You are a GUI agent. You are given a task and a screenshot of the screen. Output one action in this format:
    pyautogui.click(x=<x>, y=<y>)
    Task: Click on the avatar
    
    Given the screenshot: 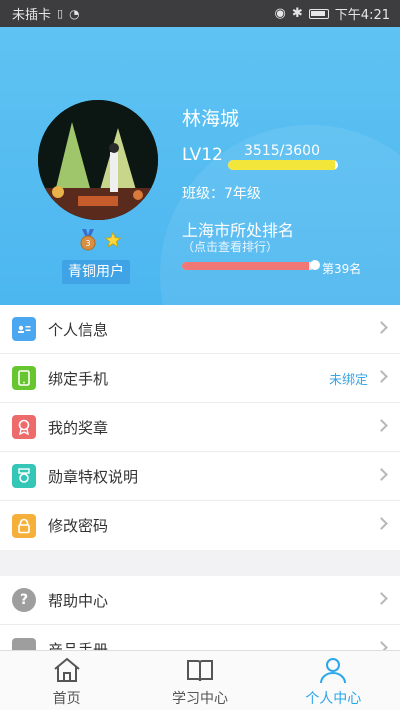 What is the action you would take?
    pyautogui.click(x=98, y=160)
    